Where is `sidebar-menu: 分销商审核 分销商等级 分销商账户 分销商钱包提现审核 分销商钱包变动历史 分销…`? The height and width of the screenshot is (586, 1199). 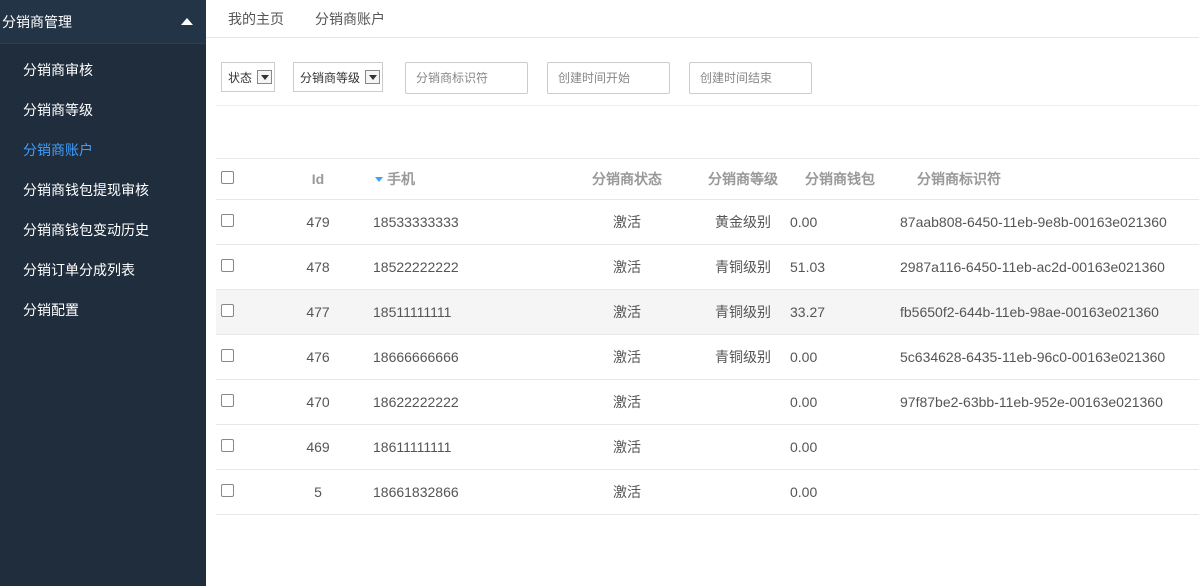 sidebar-menu: 分销商审核 分销商等级 分销商账户 分销商钱包提现审核 分销商钱包变动历史 分销… is located at coordinates (103, 187).